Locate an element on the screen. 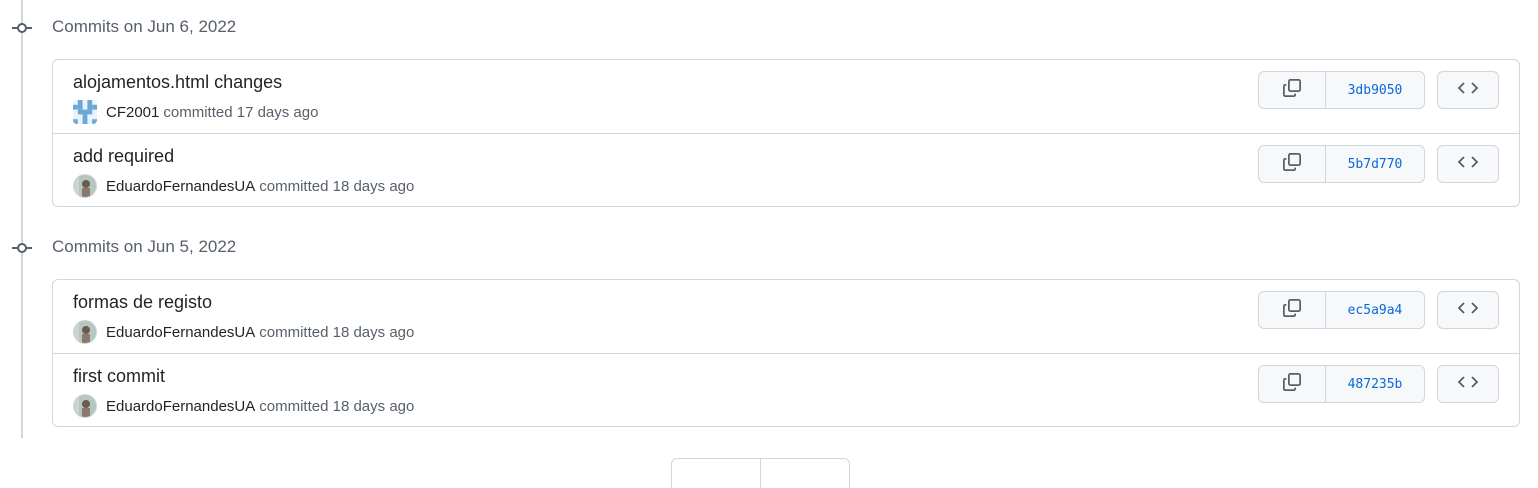 Image resolution: width=1538 pixels, height=488 pixels. commit-time: committed 17 days ago is located at coordinates (241, 112).